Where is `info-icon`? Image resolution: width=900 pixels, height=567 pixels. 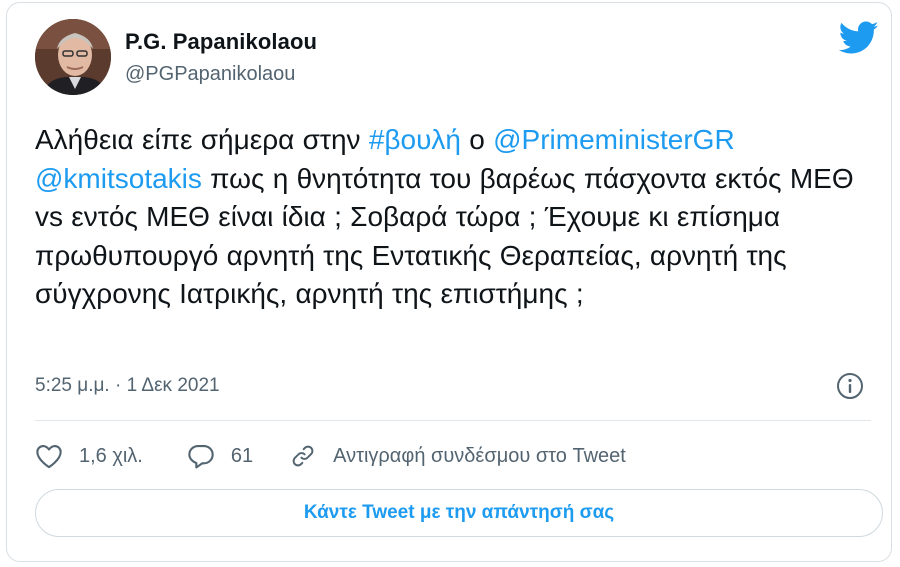 info-icon is located at coordinates (850, 386).